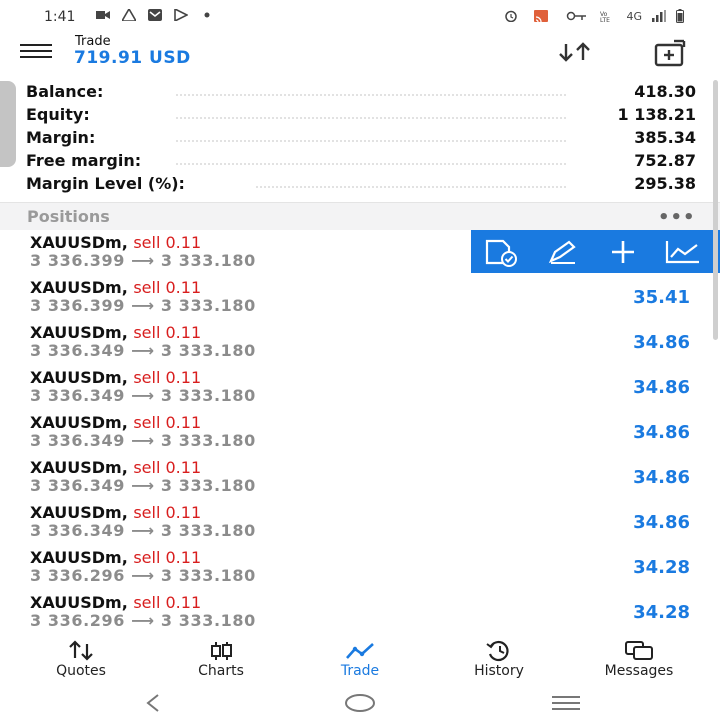  What do you see at coordinates (639, 650) in the screenshot?
I see `messages-bubble-icon` at bounding box center [639, 650].